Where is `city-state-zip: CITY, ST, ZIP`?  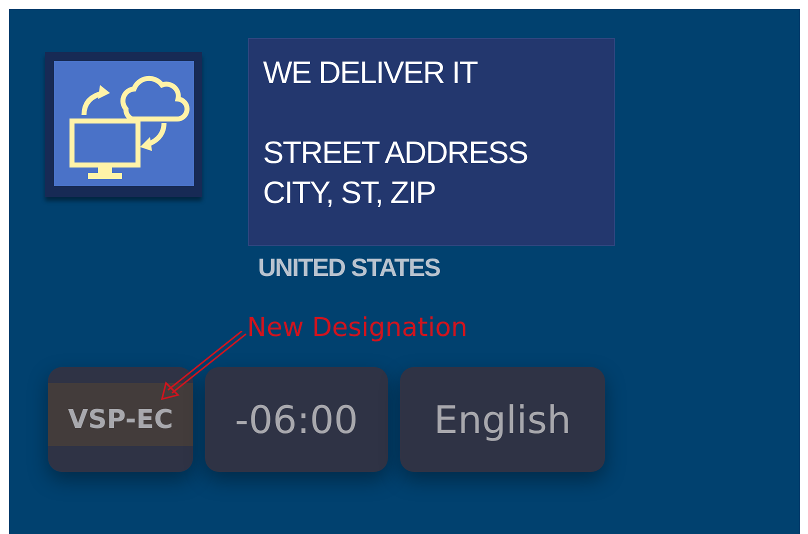 city-state-zip: CITY, ST, ZIP is located at coordinates (349, 193).